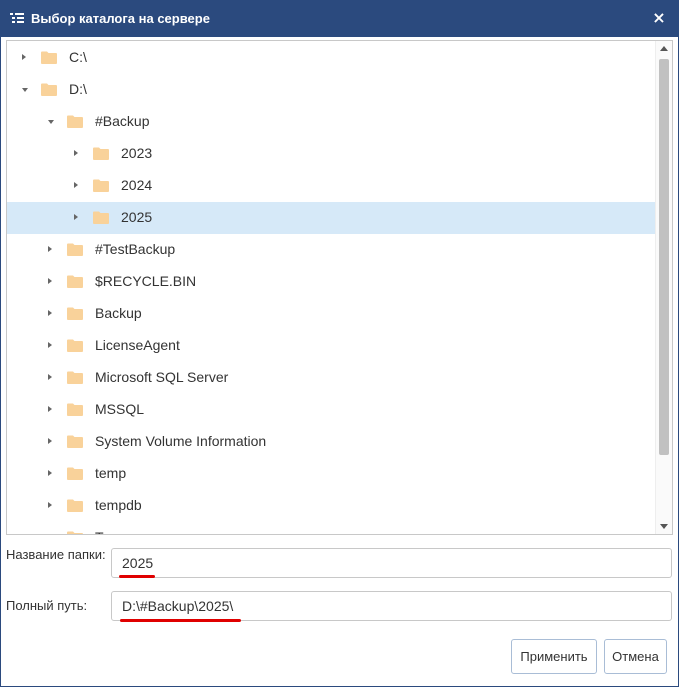 The image size is (681, 689). I want to click on folder-name-label: Название папки:, so click(56, 554).